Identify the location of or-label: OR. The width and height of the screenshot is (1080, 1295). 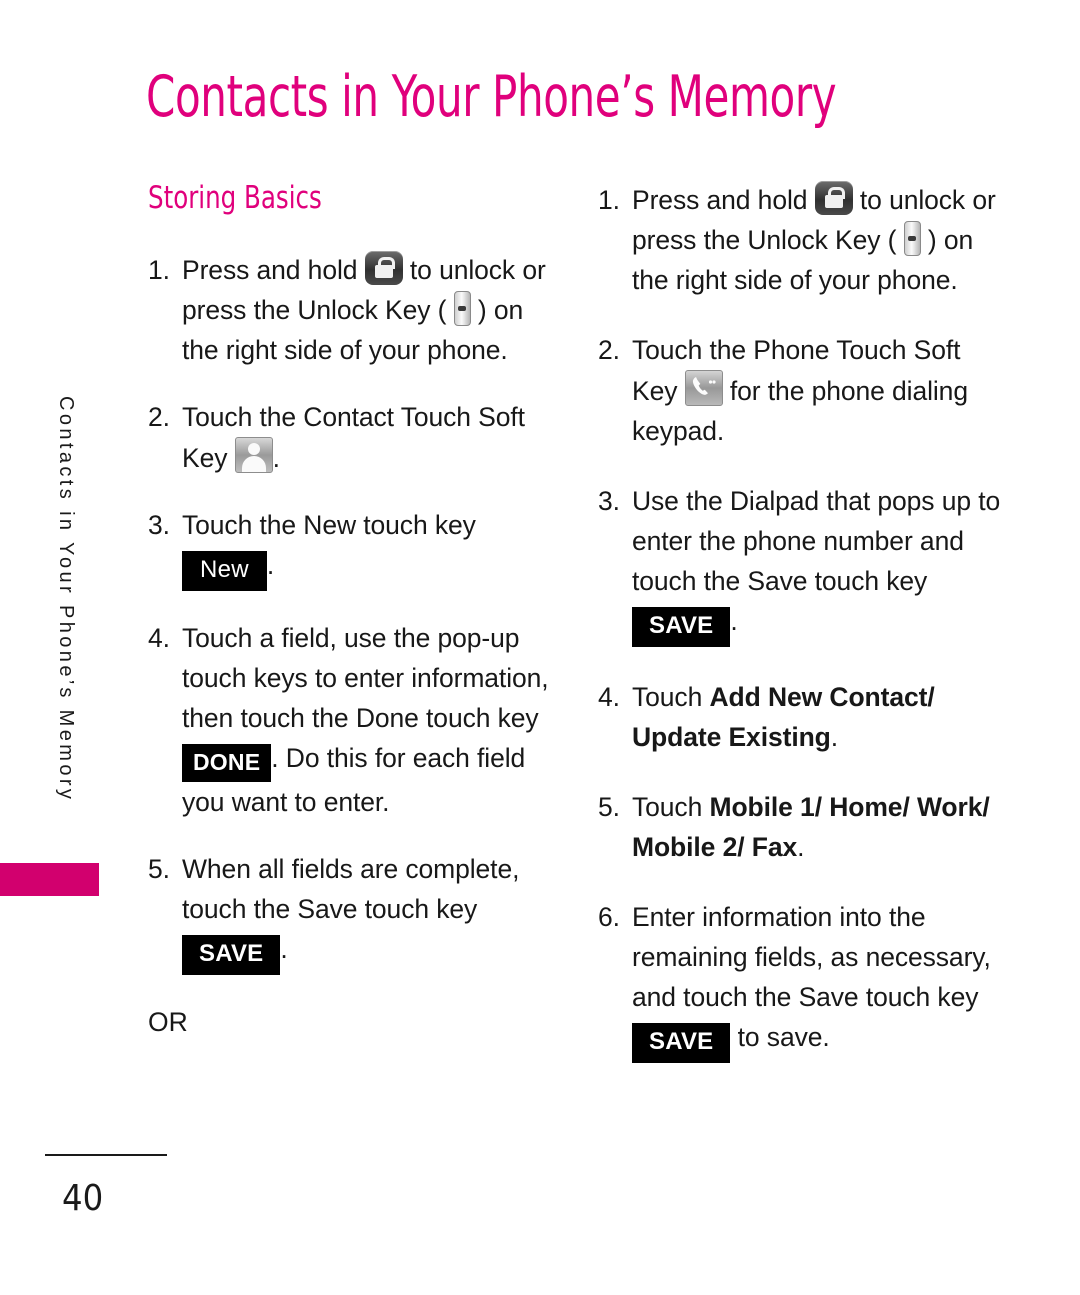
(168, 1022).